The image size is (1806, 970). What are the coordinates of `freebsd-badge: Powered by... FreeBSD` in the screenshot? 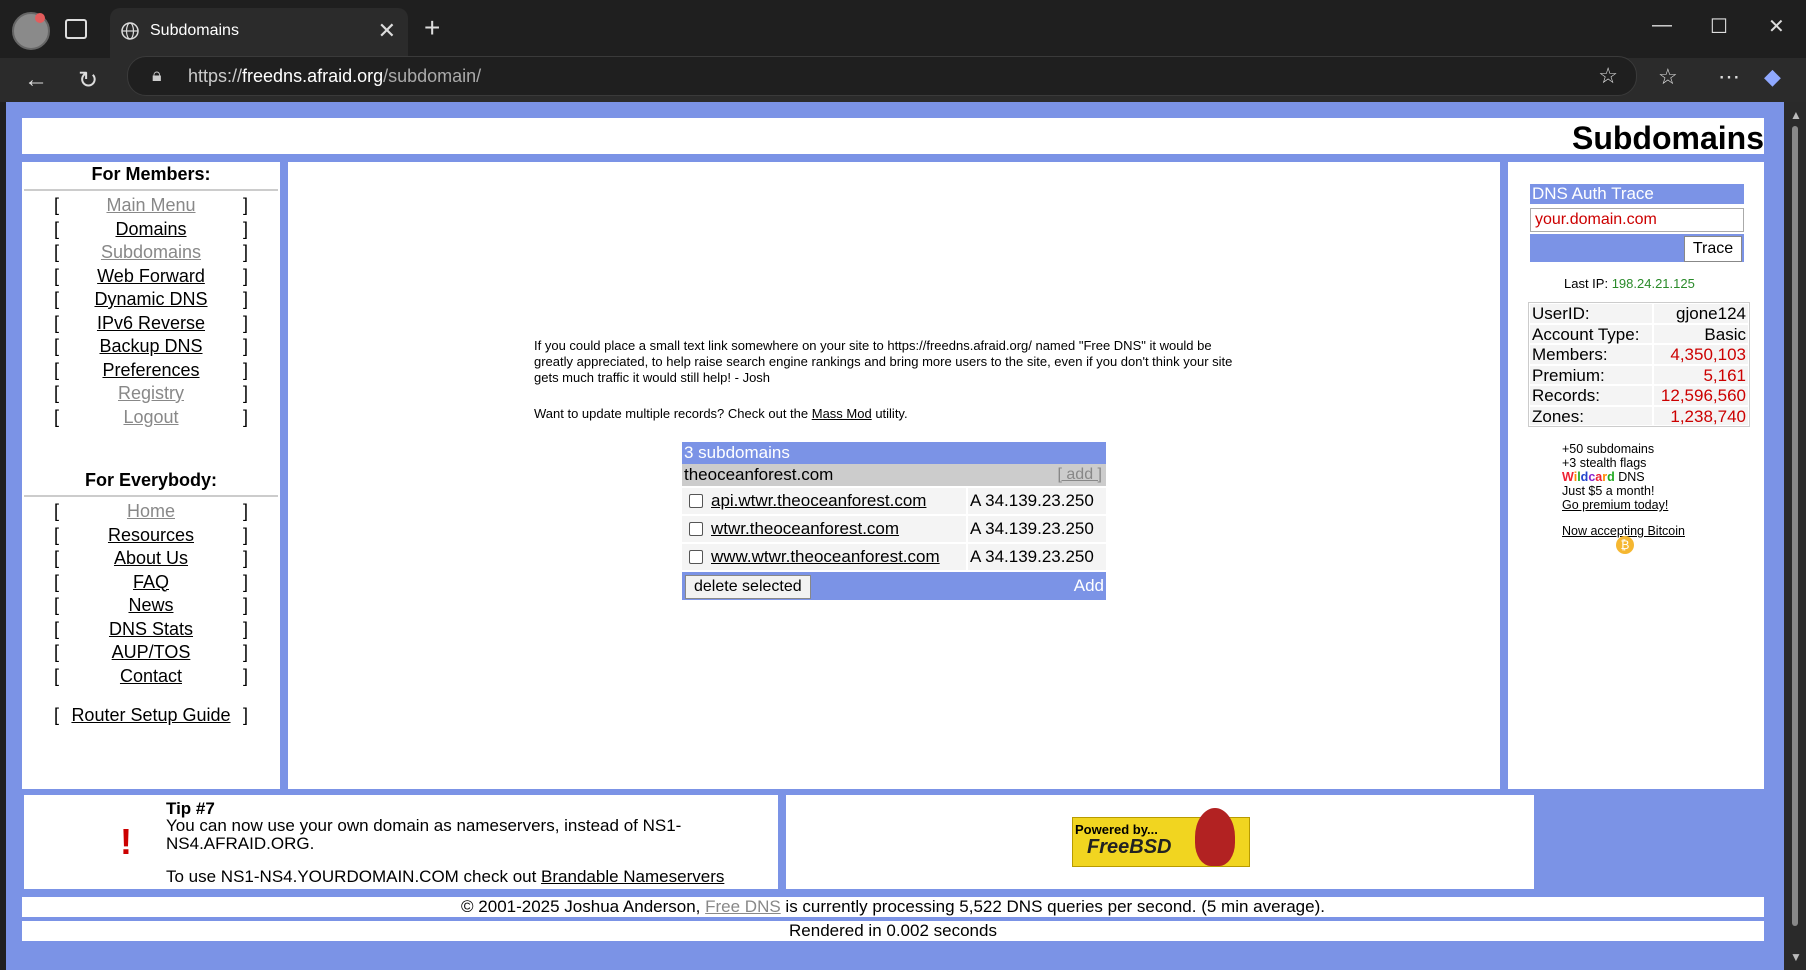 It's located at (1161, 837).